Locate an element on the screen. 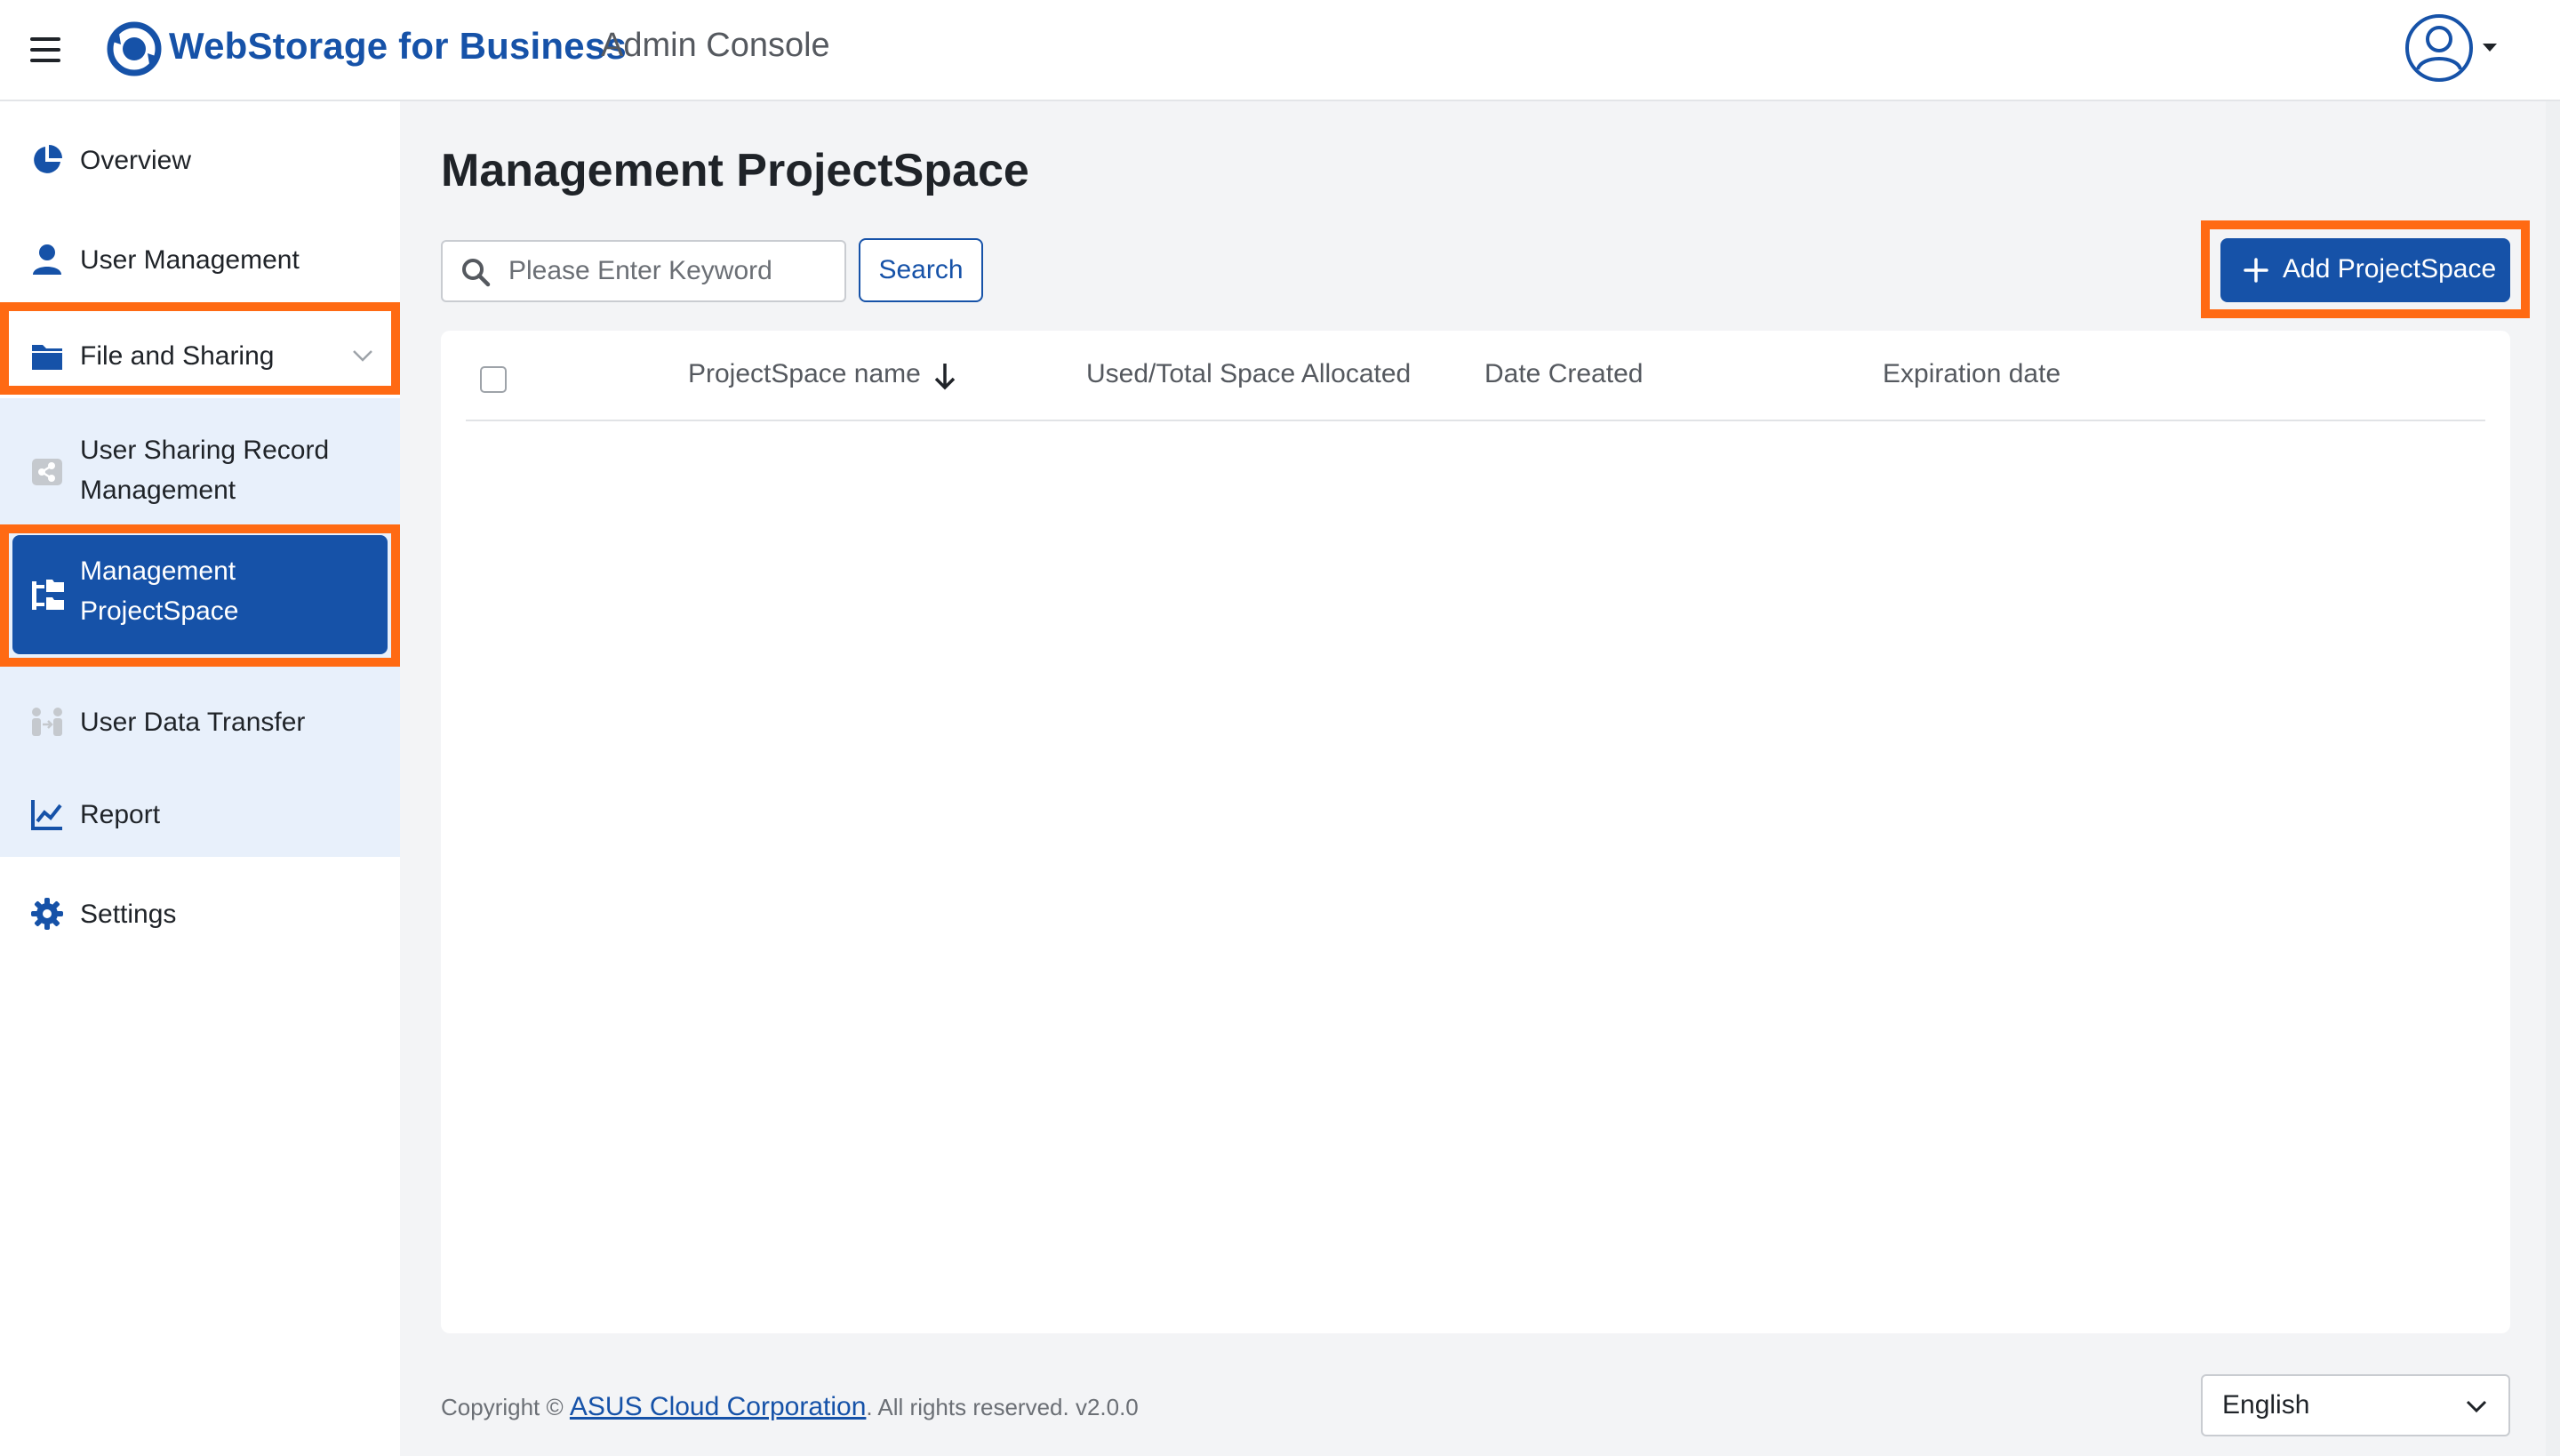 Image resolution: width=2560 pixels, height=1456 pixels. pie-chart-icon is located at coordinates (48, 159).